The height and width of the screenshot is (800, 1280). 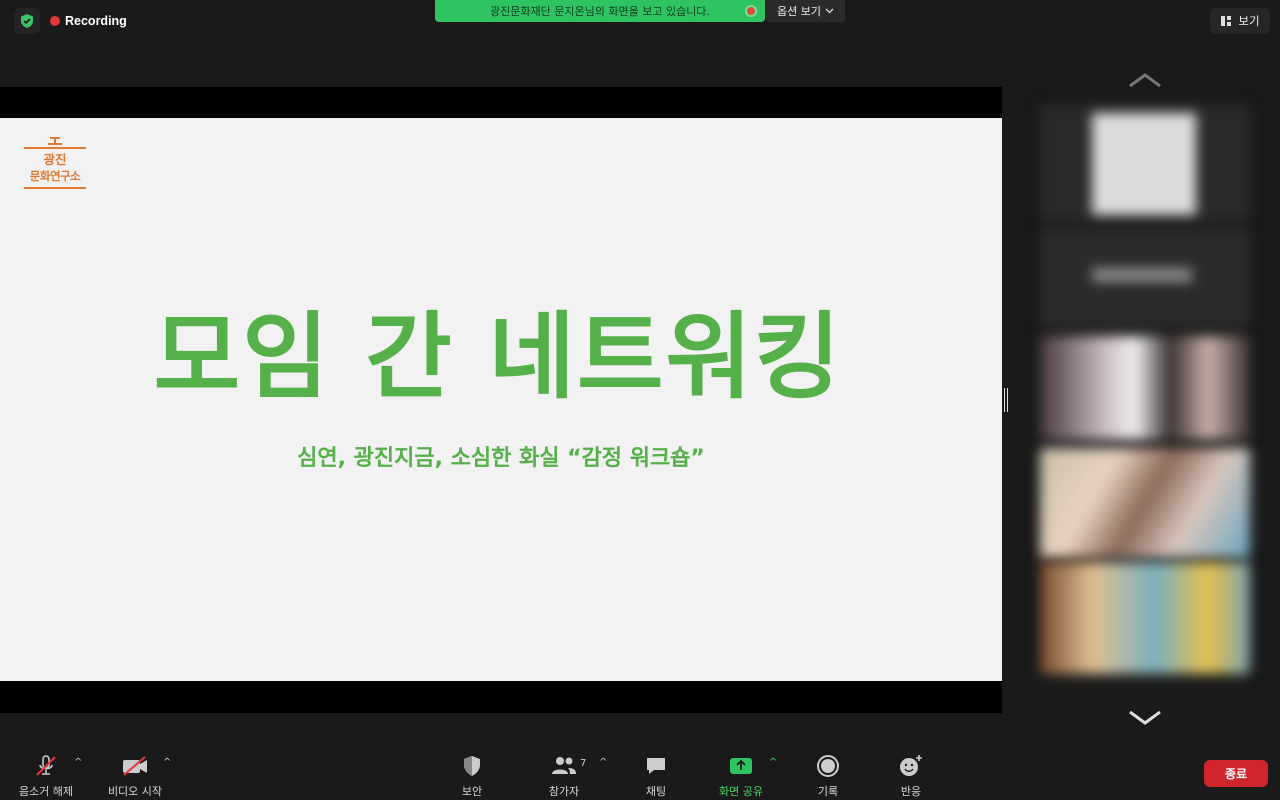 What do you see at coordinates (1226, 21) in the screenshot?
I see `grid-view-icon` at bounding box center [1226, 21].